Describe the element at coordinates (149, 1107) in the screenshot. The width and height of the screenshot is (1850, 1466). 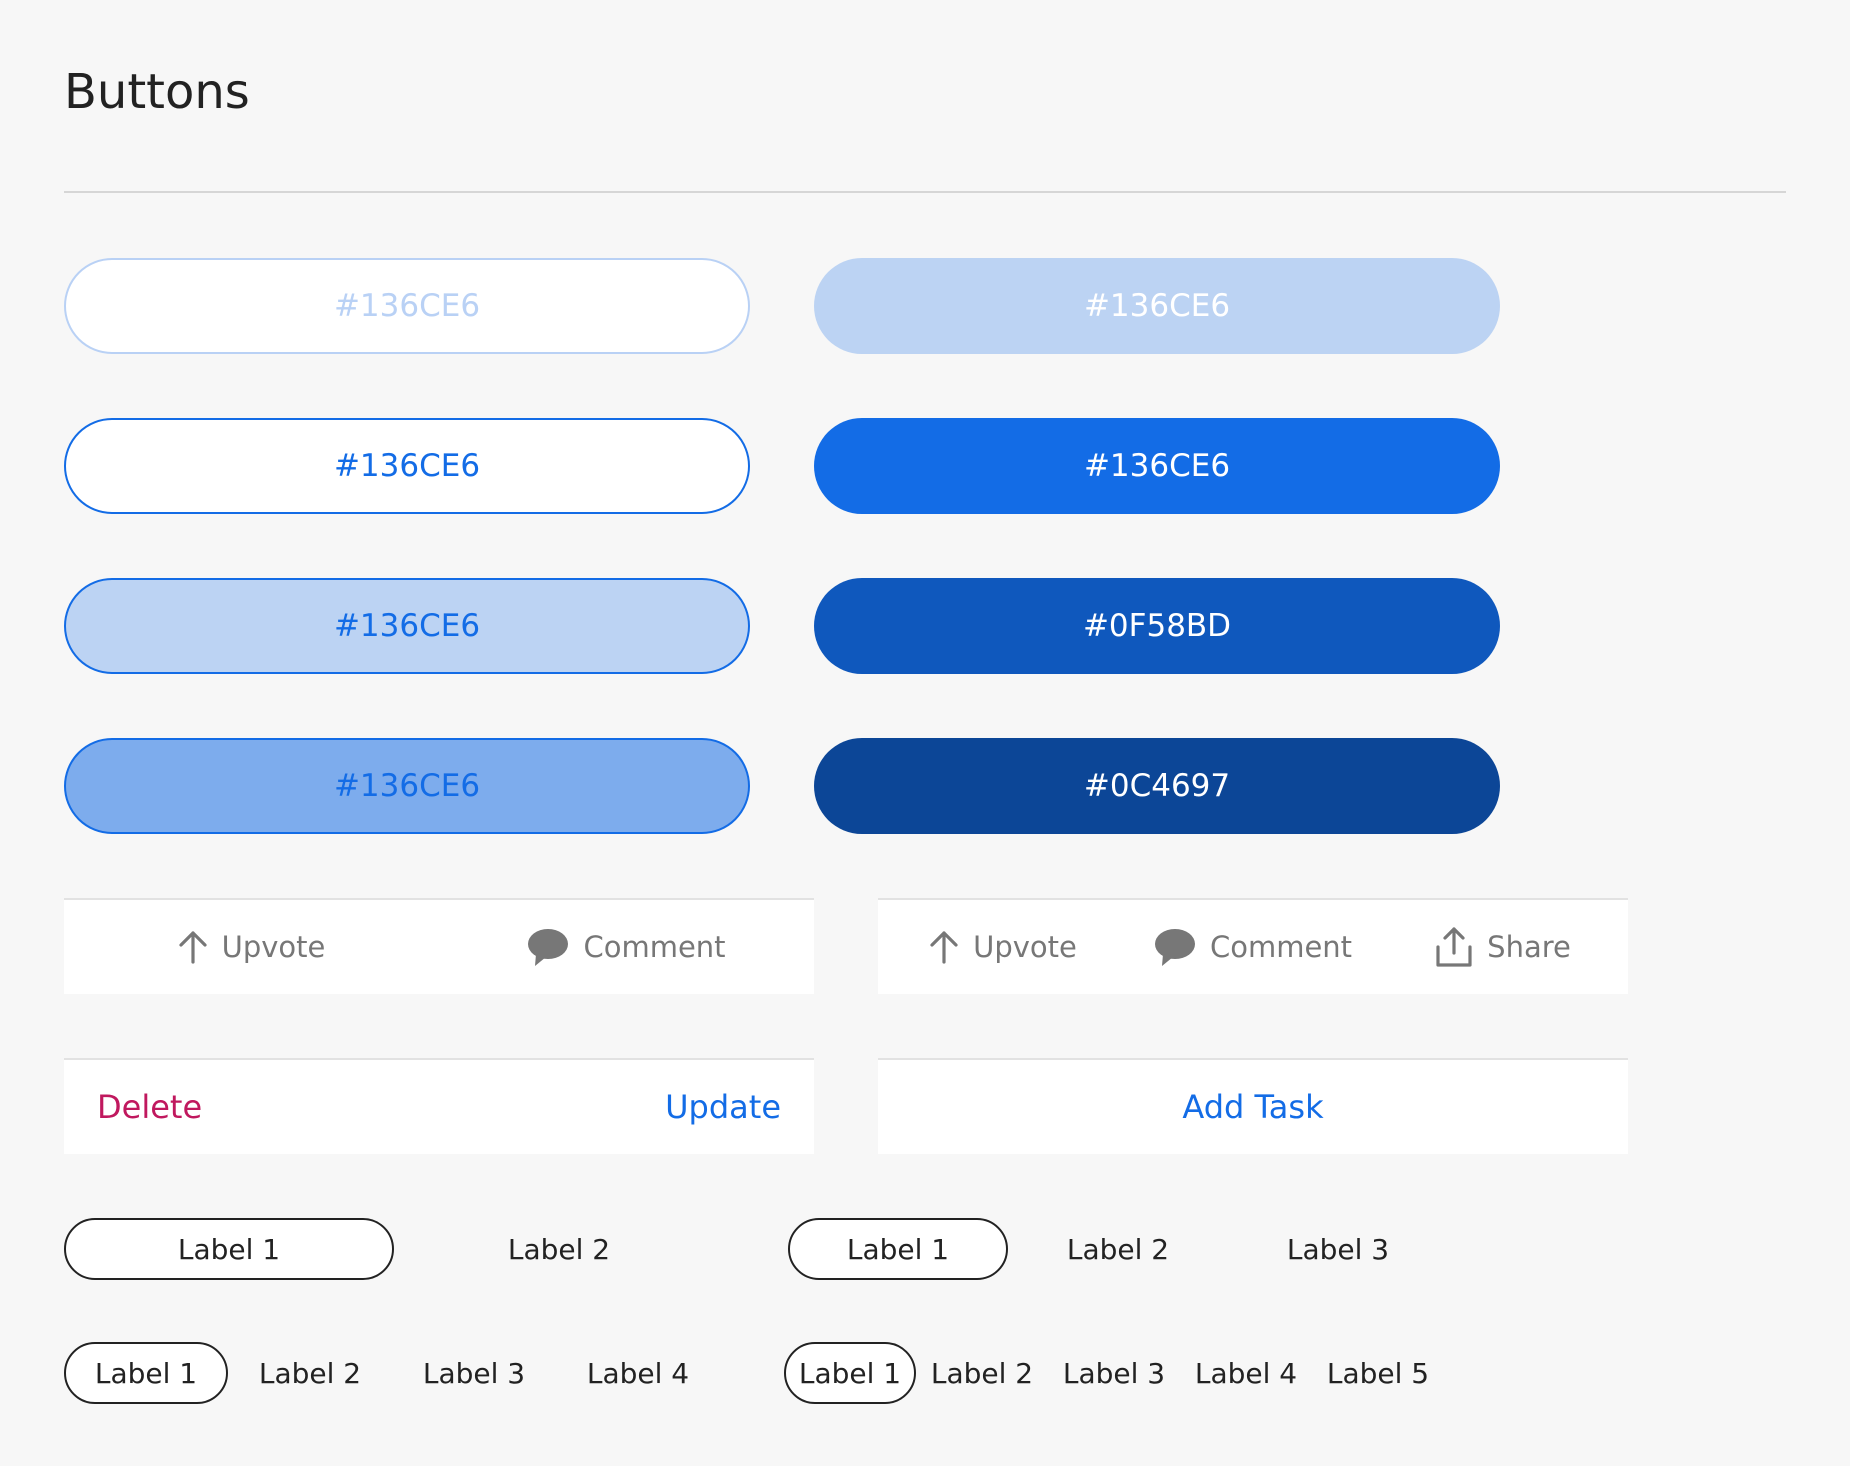
I see `delete-button: Delete` at that location.